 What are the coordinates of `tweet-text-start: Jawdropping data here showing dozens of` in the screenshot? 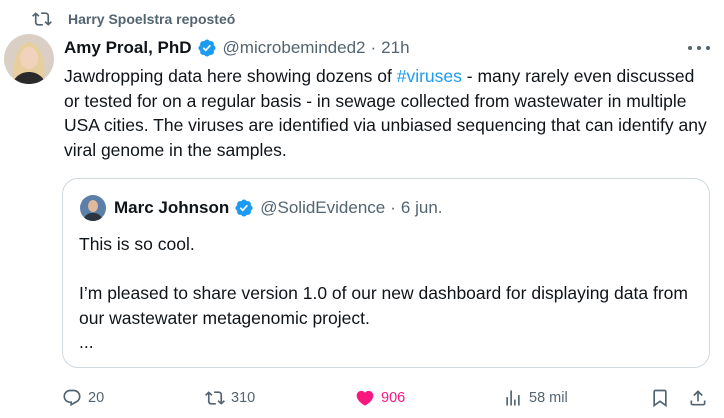 It's located at (230, 76).